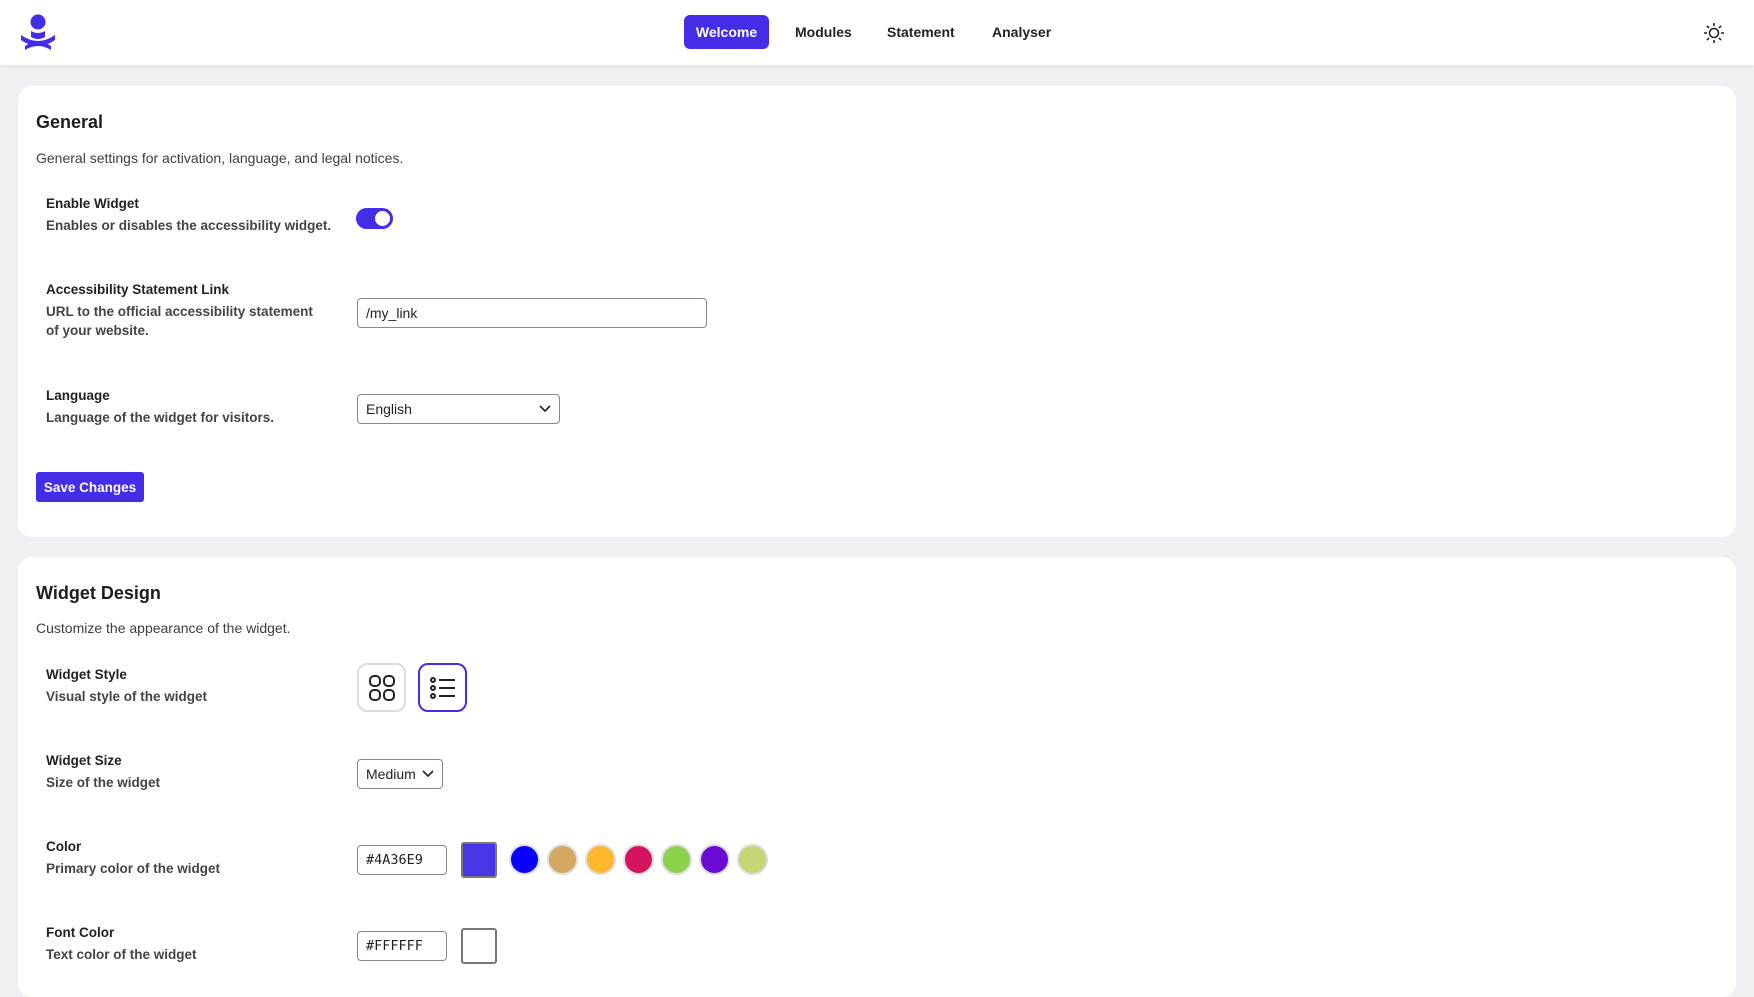 The image size is (1754, 997). I want to click on grid-icon, so click(381, 687).